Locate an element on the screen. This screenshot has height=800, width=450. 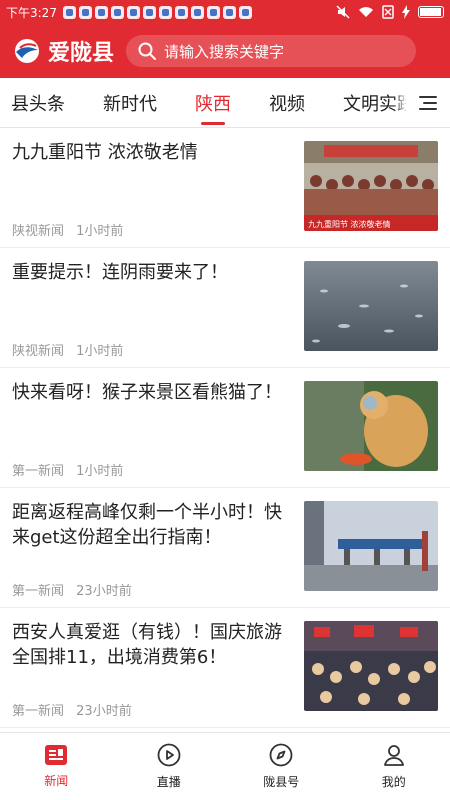
channel-menu-button is located at coordinates (428, 102).